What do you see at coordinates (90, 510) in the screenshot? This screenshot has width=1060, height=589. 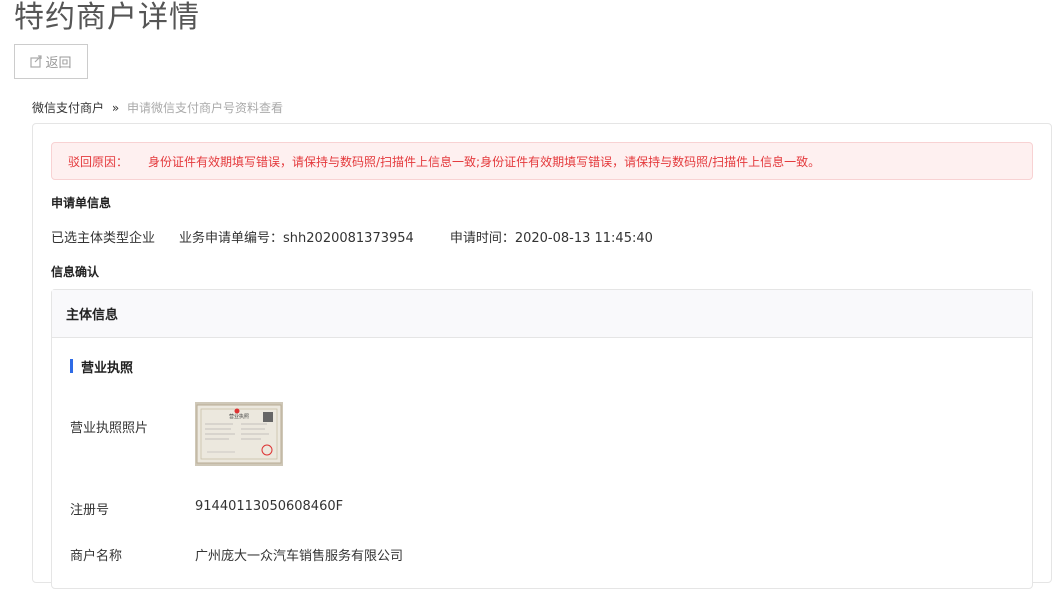 I see `reg-no-label: 注册号` at bounding box center [90, 510].